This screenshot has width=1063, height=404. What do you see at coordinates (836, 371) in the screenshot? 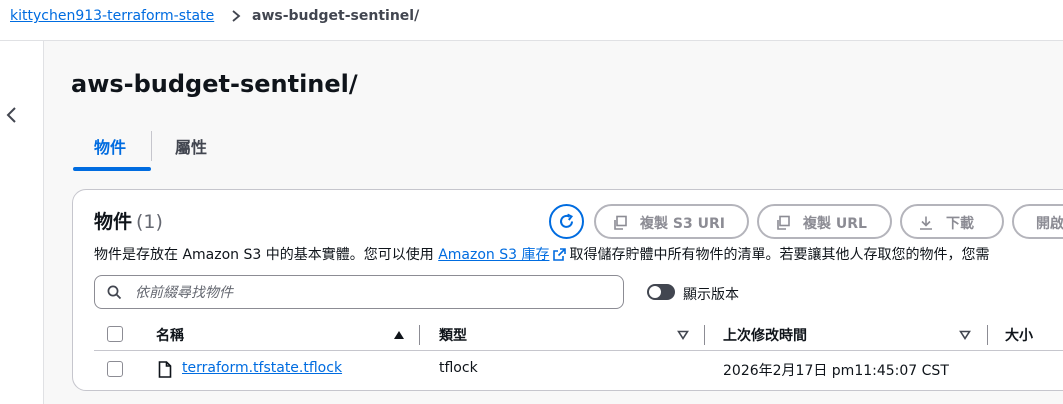
I see `object-last-modified: 2026年2月17日 pm11:45:07 CST` at bounding box center [836, 371].